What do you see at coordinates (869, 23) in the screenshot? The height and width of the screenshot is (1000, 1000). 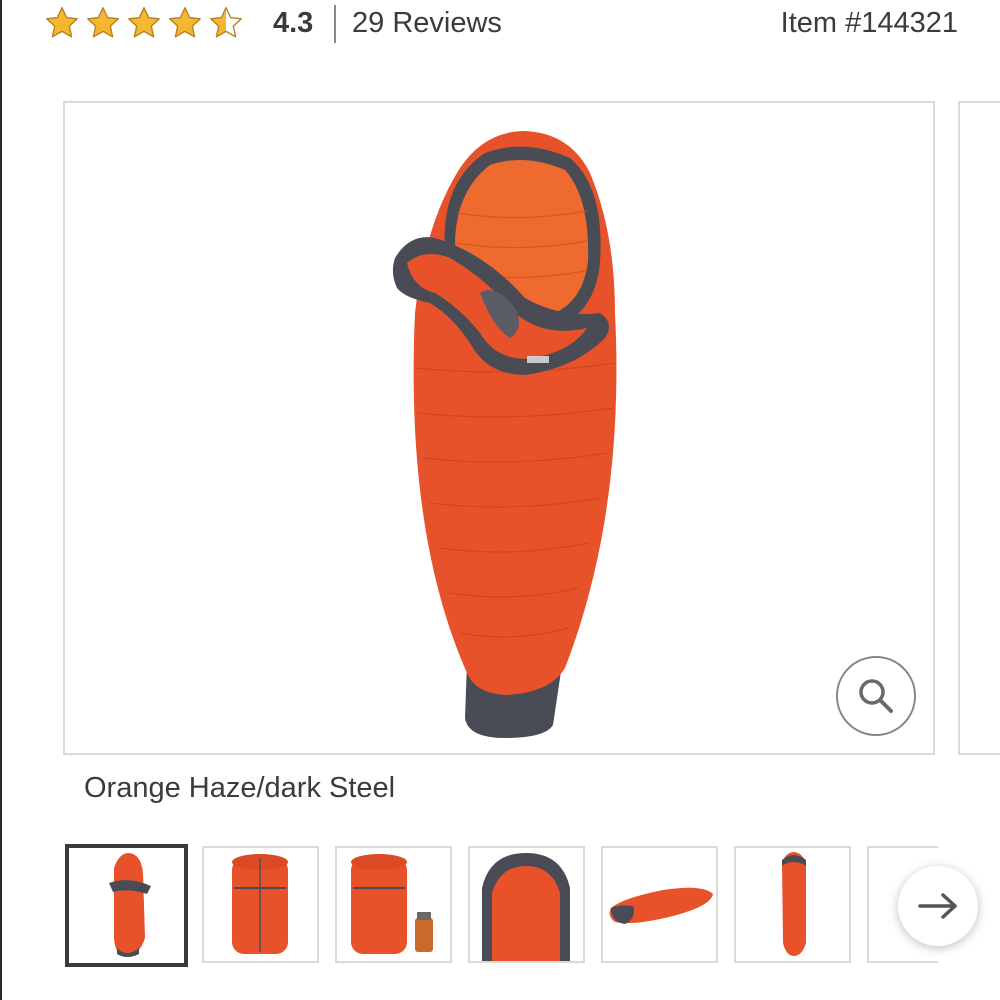 I see `item-number: Item #144321` at bounding box center [869, 23].